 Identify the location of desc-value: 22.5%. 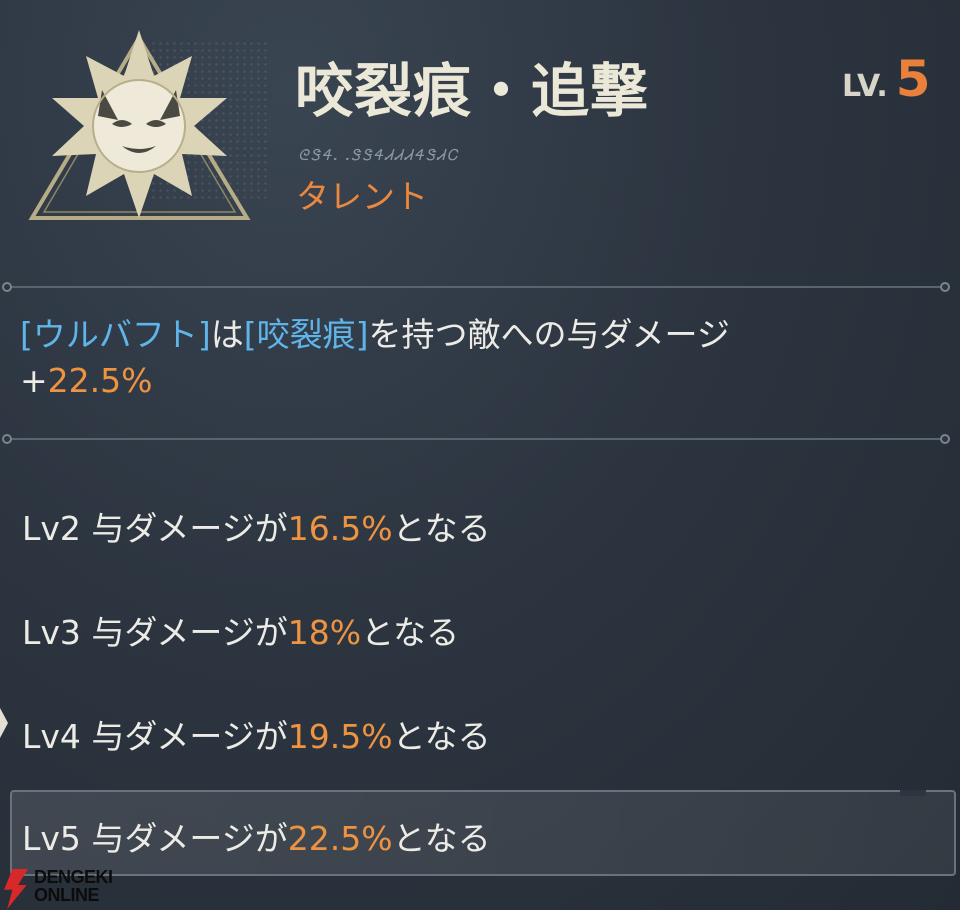
(100, 380).